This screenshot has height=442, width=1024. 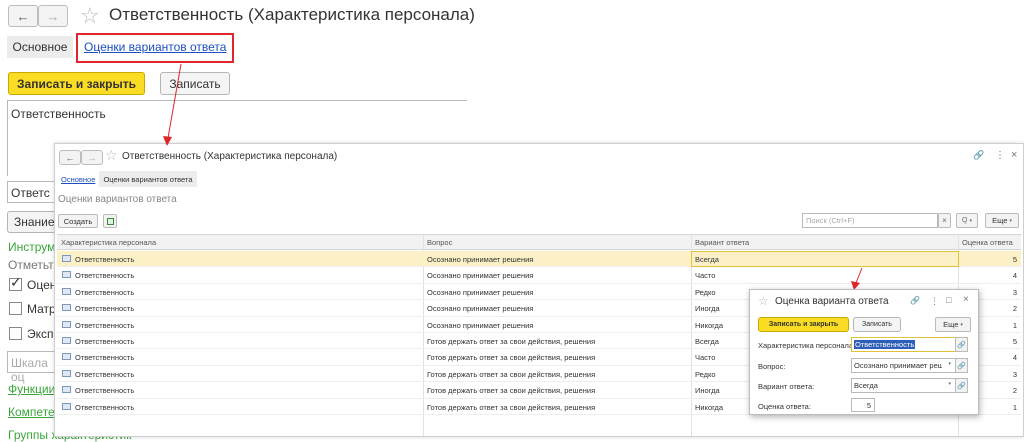 What do you see at coordinates (863, 405) in the screenshot?
I see `score-field: 5` at bounding box center [863, 405].